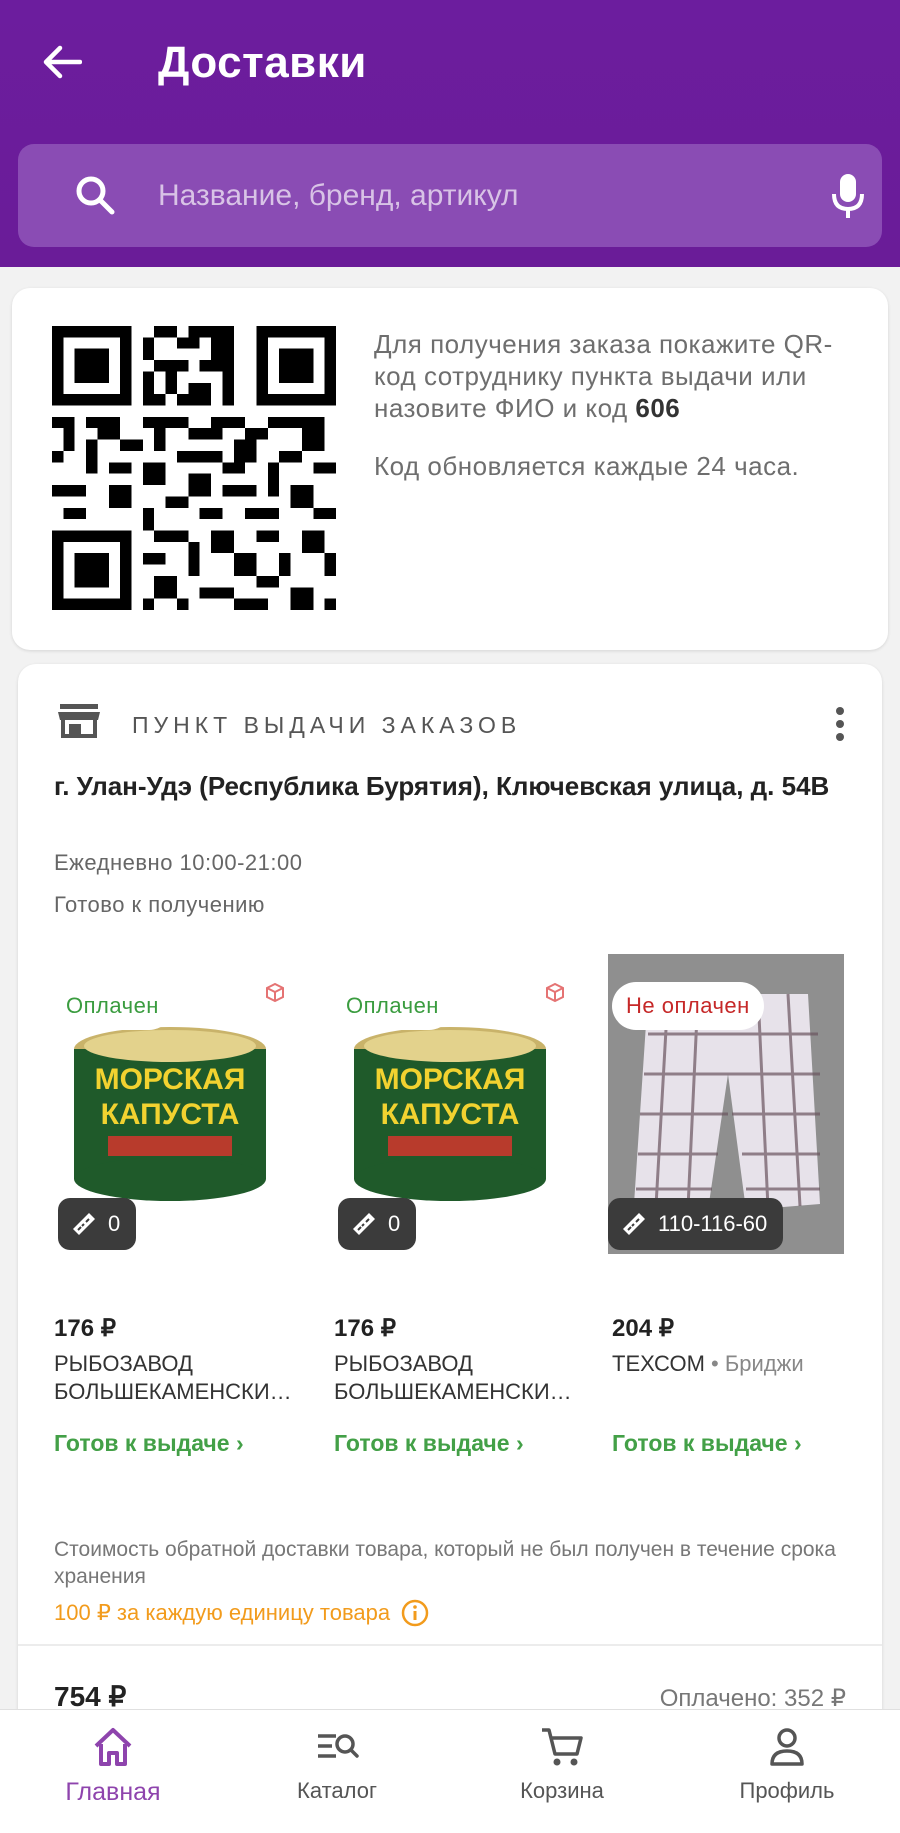  What do you see at coordinates (178, 862) in the screenshot?
I see `working-hours: Ежедневно 10:00-21:00` at bounding box center [178, 862].